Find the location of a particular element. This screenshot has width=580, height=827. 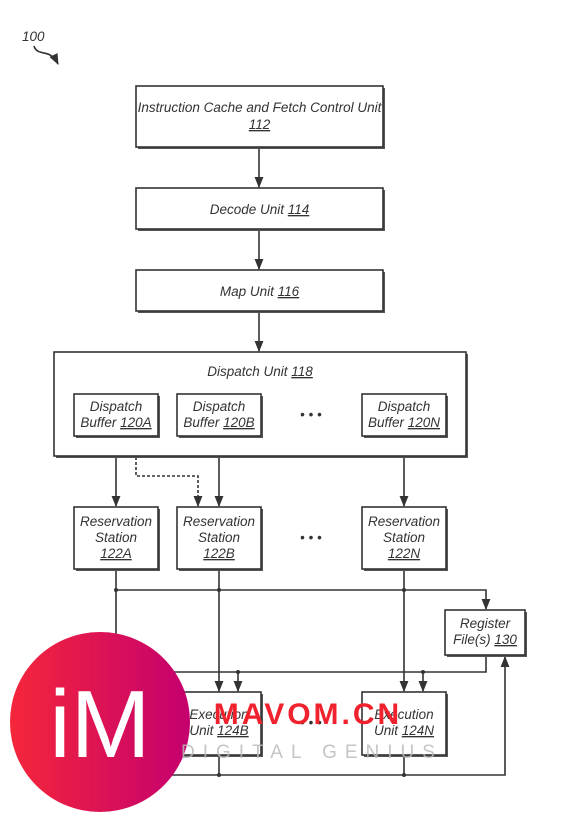

buffer-ellipsis: • • • is located at coordinates (311, 414).